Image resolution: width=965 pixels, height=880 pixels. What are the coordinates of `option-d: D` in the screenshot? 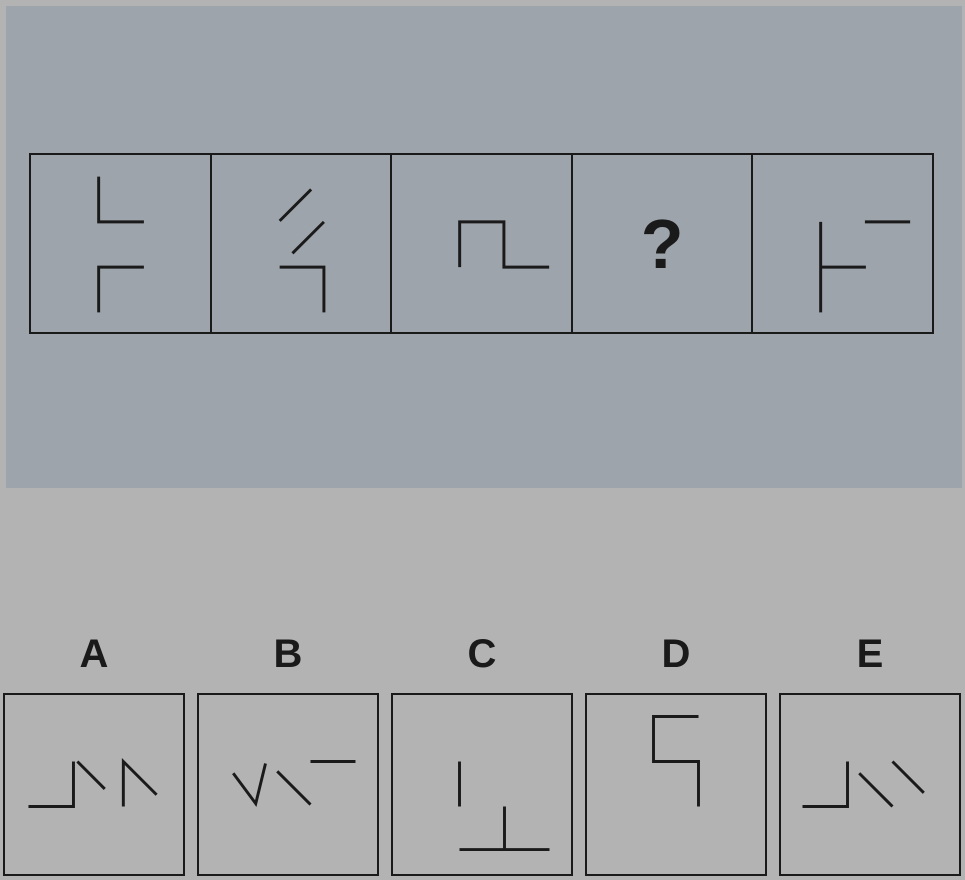 It's located at (676, 753).